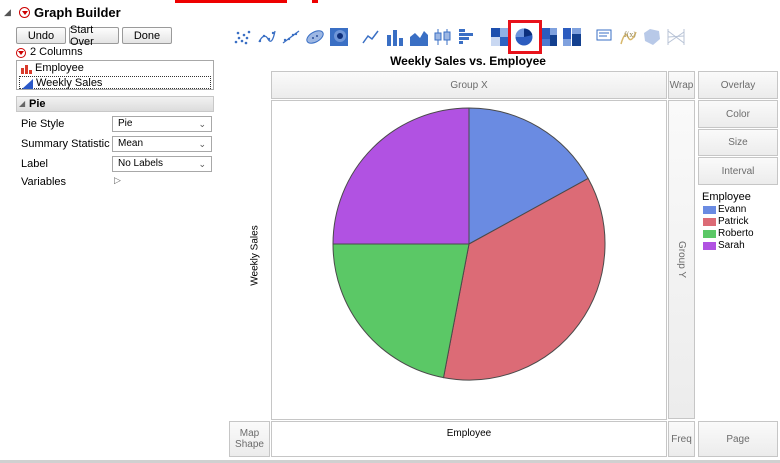 The height and width of the screenshot is (463, 780). I want to click on column-label: Employee, so click(59, 68).